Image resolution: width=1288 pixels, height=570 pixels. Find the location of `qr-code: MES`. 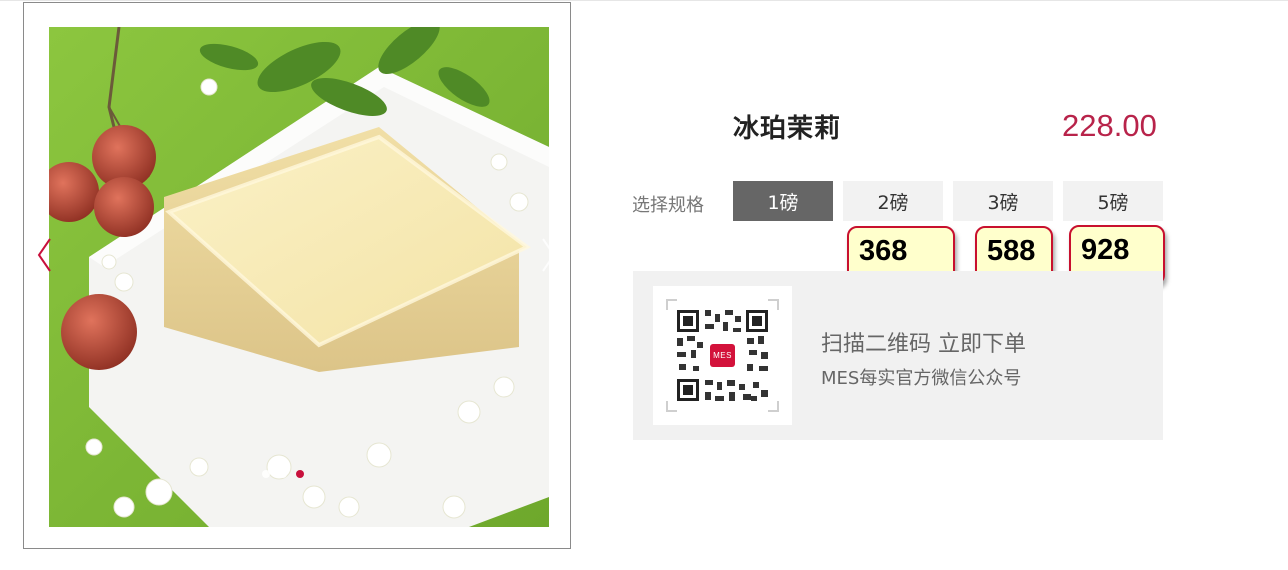

qr-code: MES is located at coordinates (722, 355).